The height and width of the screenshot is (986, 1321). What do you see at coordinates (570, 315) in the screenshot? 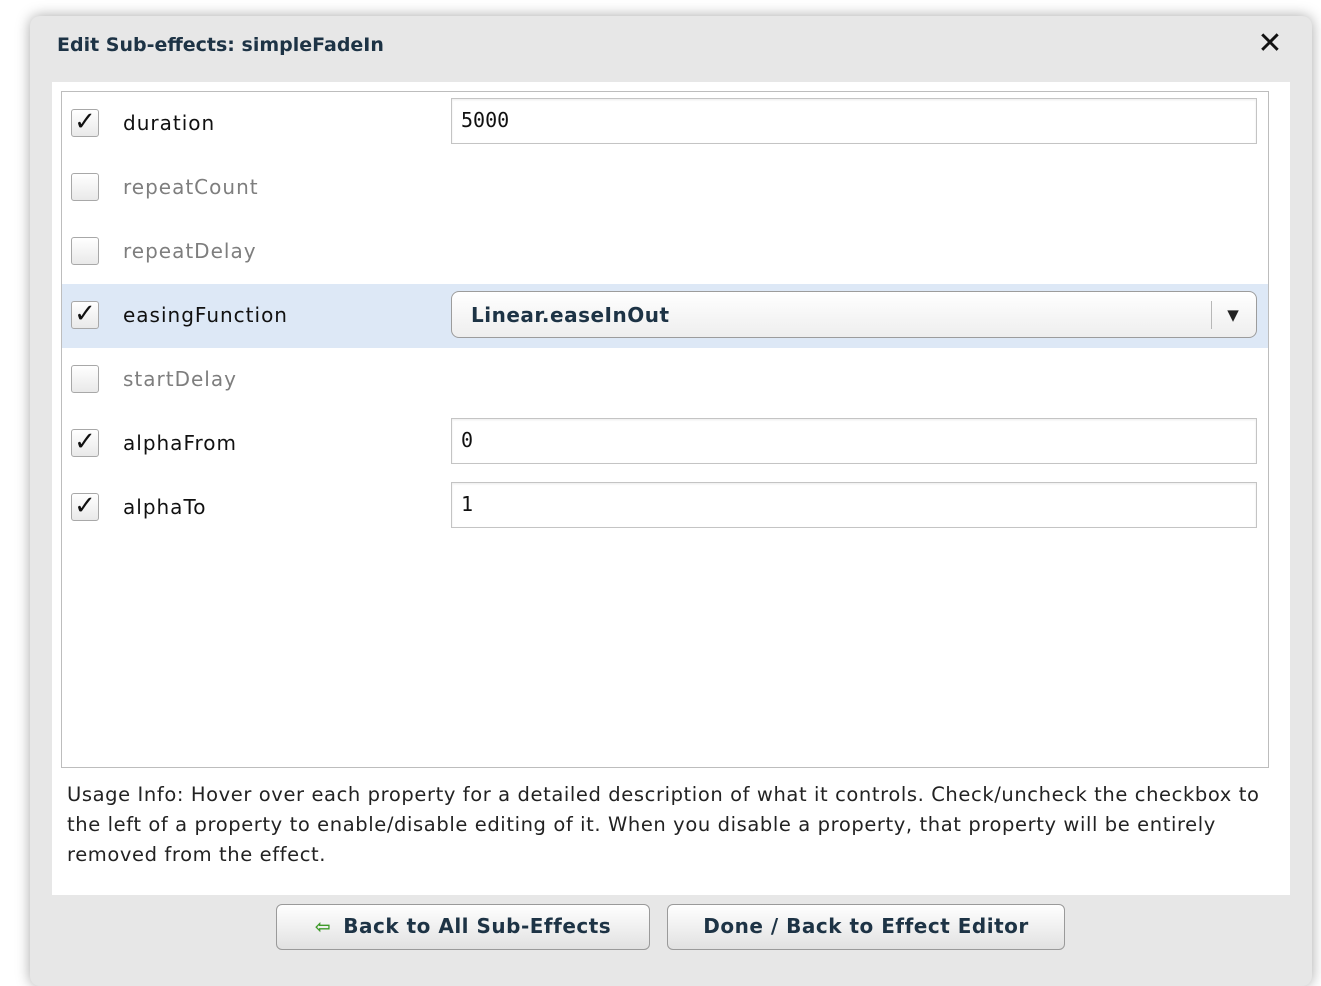
I see `easingfunction-selected-value: Linear.easeInOut` at bounding box center [570, 315].